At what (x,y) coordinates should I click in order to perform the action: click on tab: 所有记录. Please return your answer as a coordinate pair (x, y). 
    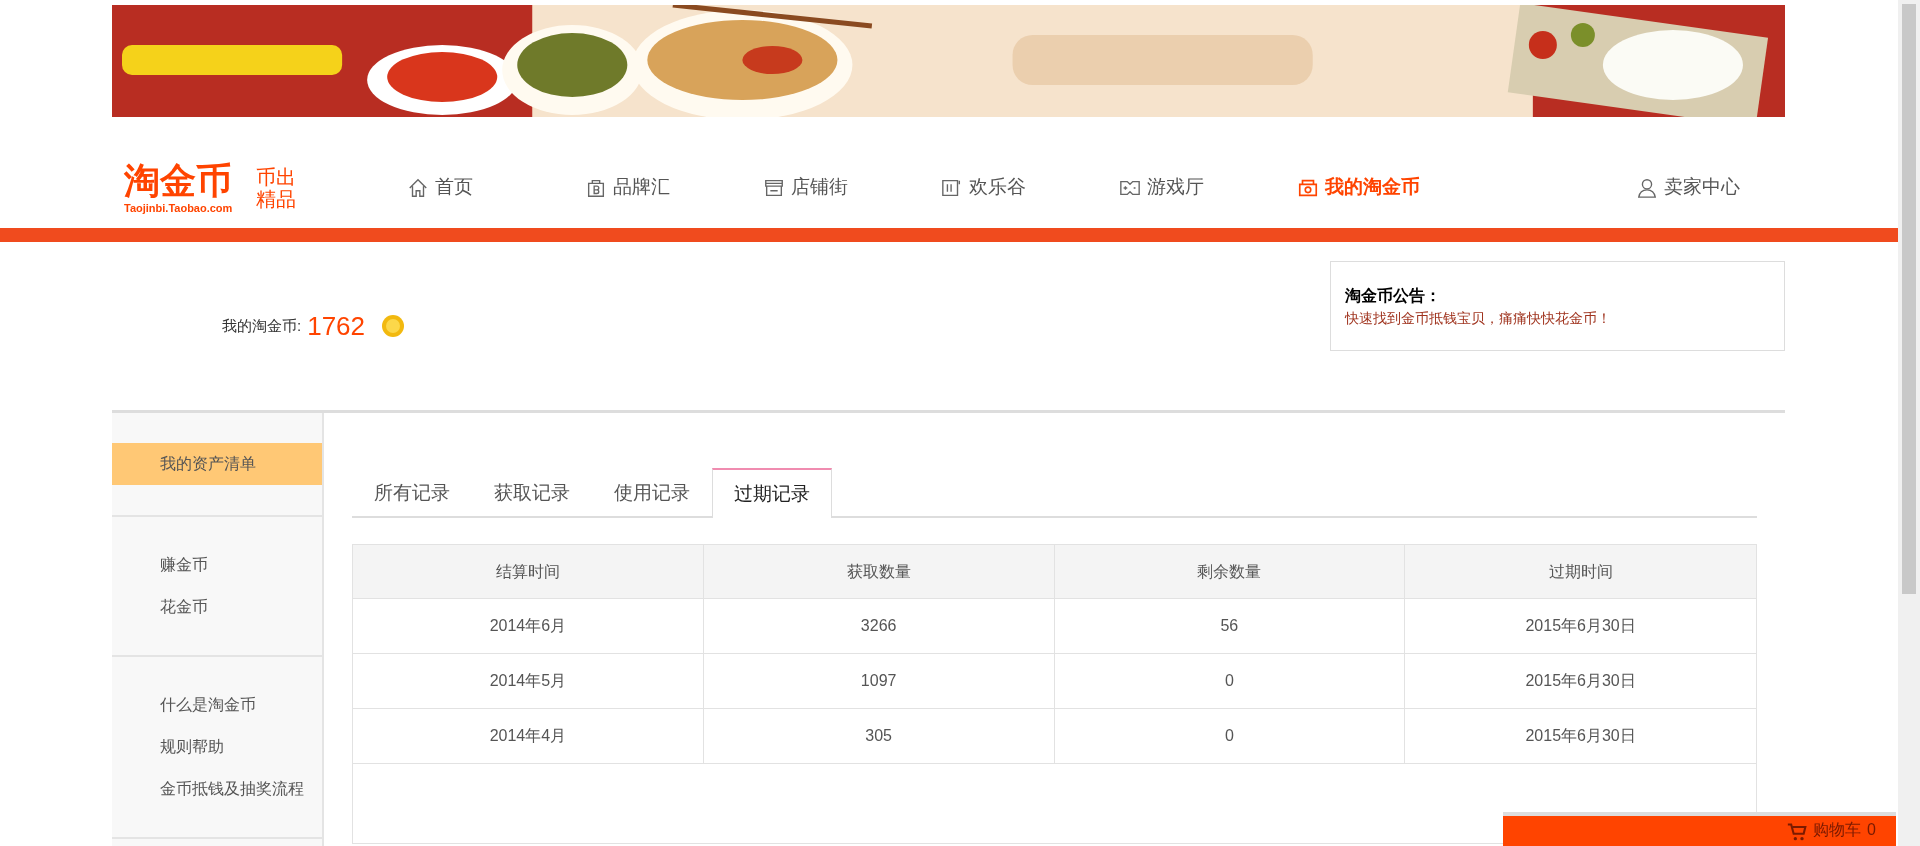
    Looking at the image, I should click on (412, 493).